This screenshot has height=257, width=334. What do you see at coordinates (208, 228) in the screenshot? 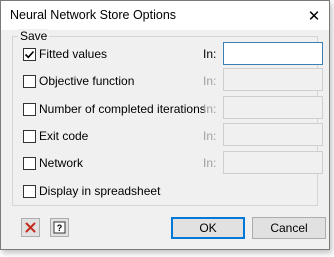
I see `ok-button: OK` at bounding box center [208, 228].